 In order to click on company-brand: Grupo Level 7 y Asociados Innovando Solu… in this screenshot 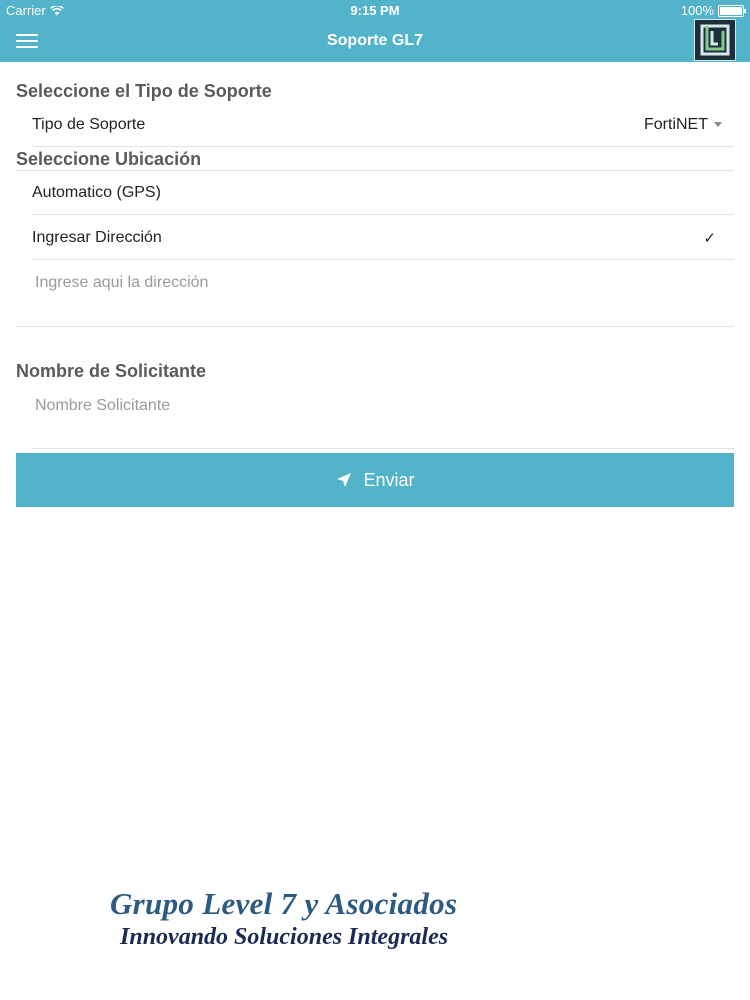, I will do `click(320, 918)`.